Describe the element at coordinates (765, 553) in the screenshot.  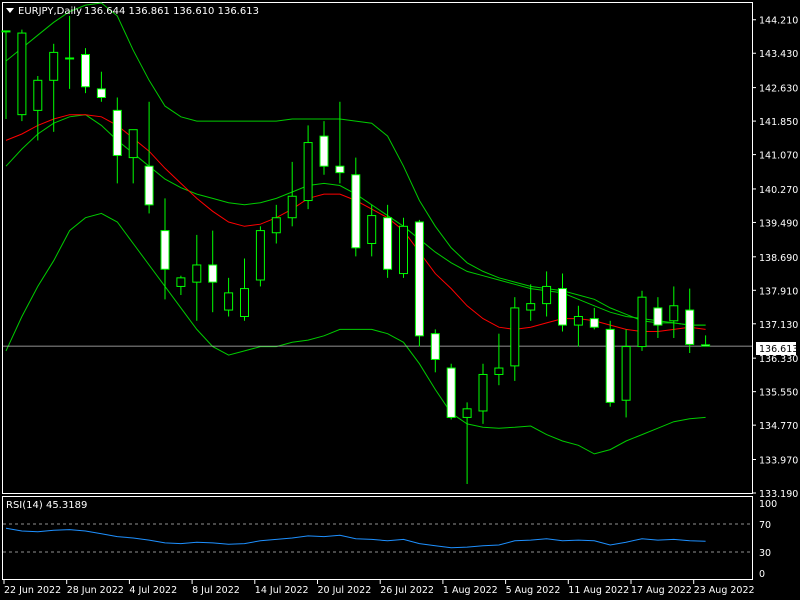
I see `rsi-tick-label: 30` at that location.